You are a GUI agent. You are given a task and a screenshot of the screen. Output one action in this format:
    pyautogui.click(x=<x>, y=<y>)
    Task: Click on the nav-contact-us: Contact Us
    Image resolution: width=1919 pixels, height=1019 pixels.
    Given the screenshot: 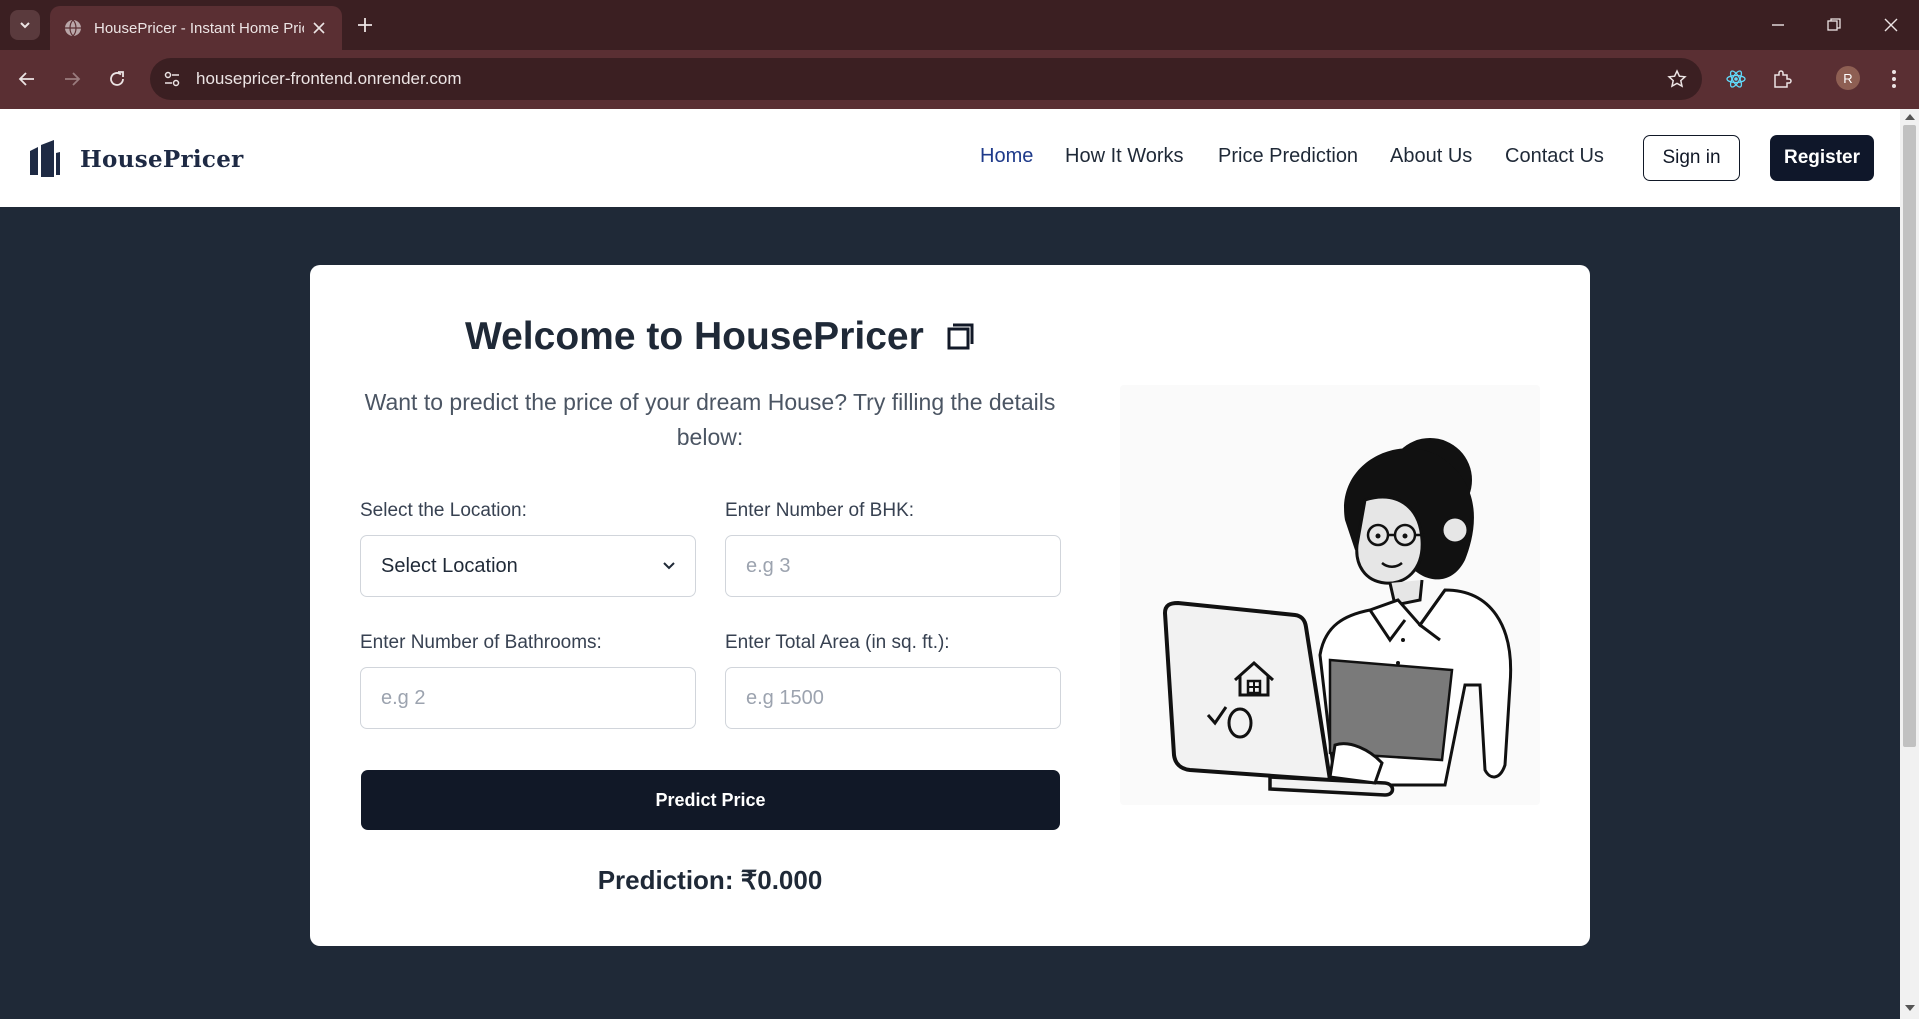 What is the action you would take?
    pyautogui.click(x=1554, y=156)
    